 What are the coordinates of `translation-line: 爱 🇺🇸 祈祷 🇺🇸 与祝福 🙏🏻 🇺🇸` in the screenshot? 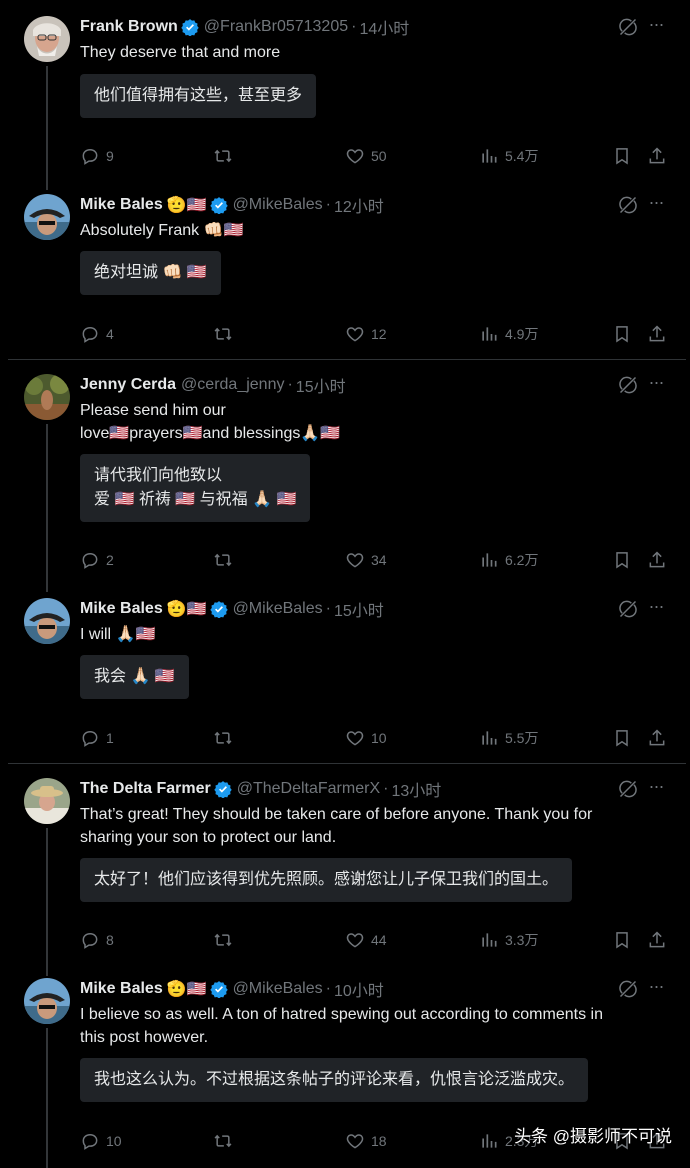 It's located at (195, 499).